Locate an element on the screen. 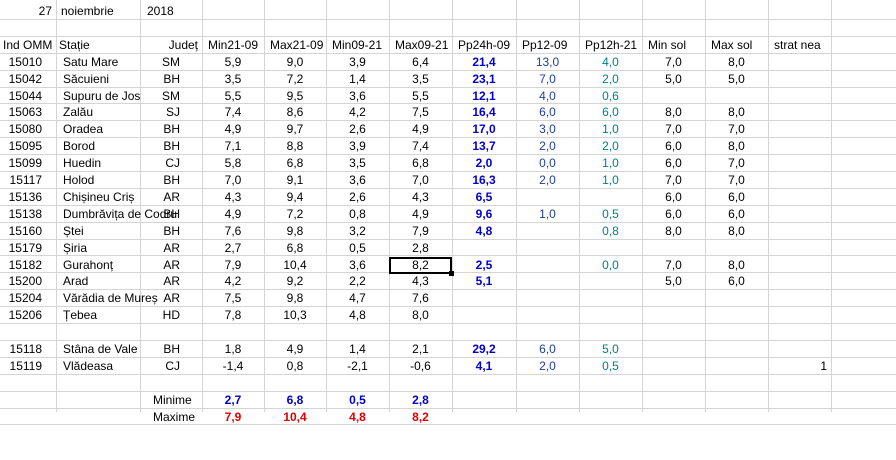 The height and width of the screenshot is (460, 896). maxime-value: 7,9 is located at coordinates (233, 417).